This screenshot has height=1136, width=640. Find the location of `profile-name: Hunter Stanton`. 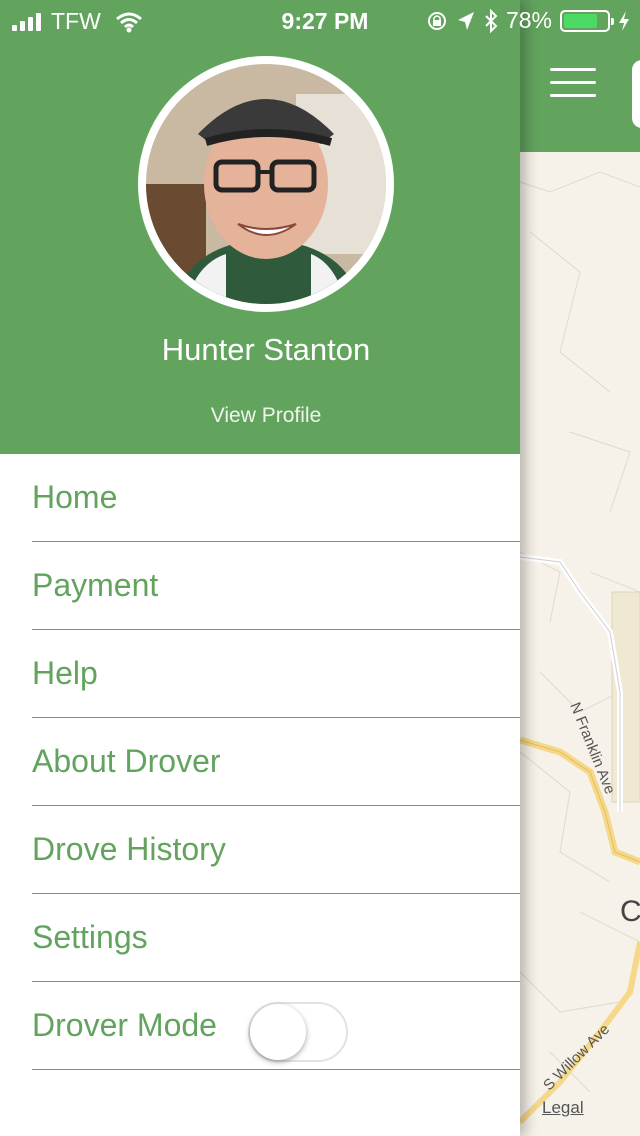

profile-name: Hunter Stanton is located at coordinates (266, 349).